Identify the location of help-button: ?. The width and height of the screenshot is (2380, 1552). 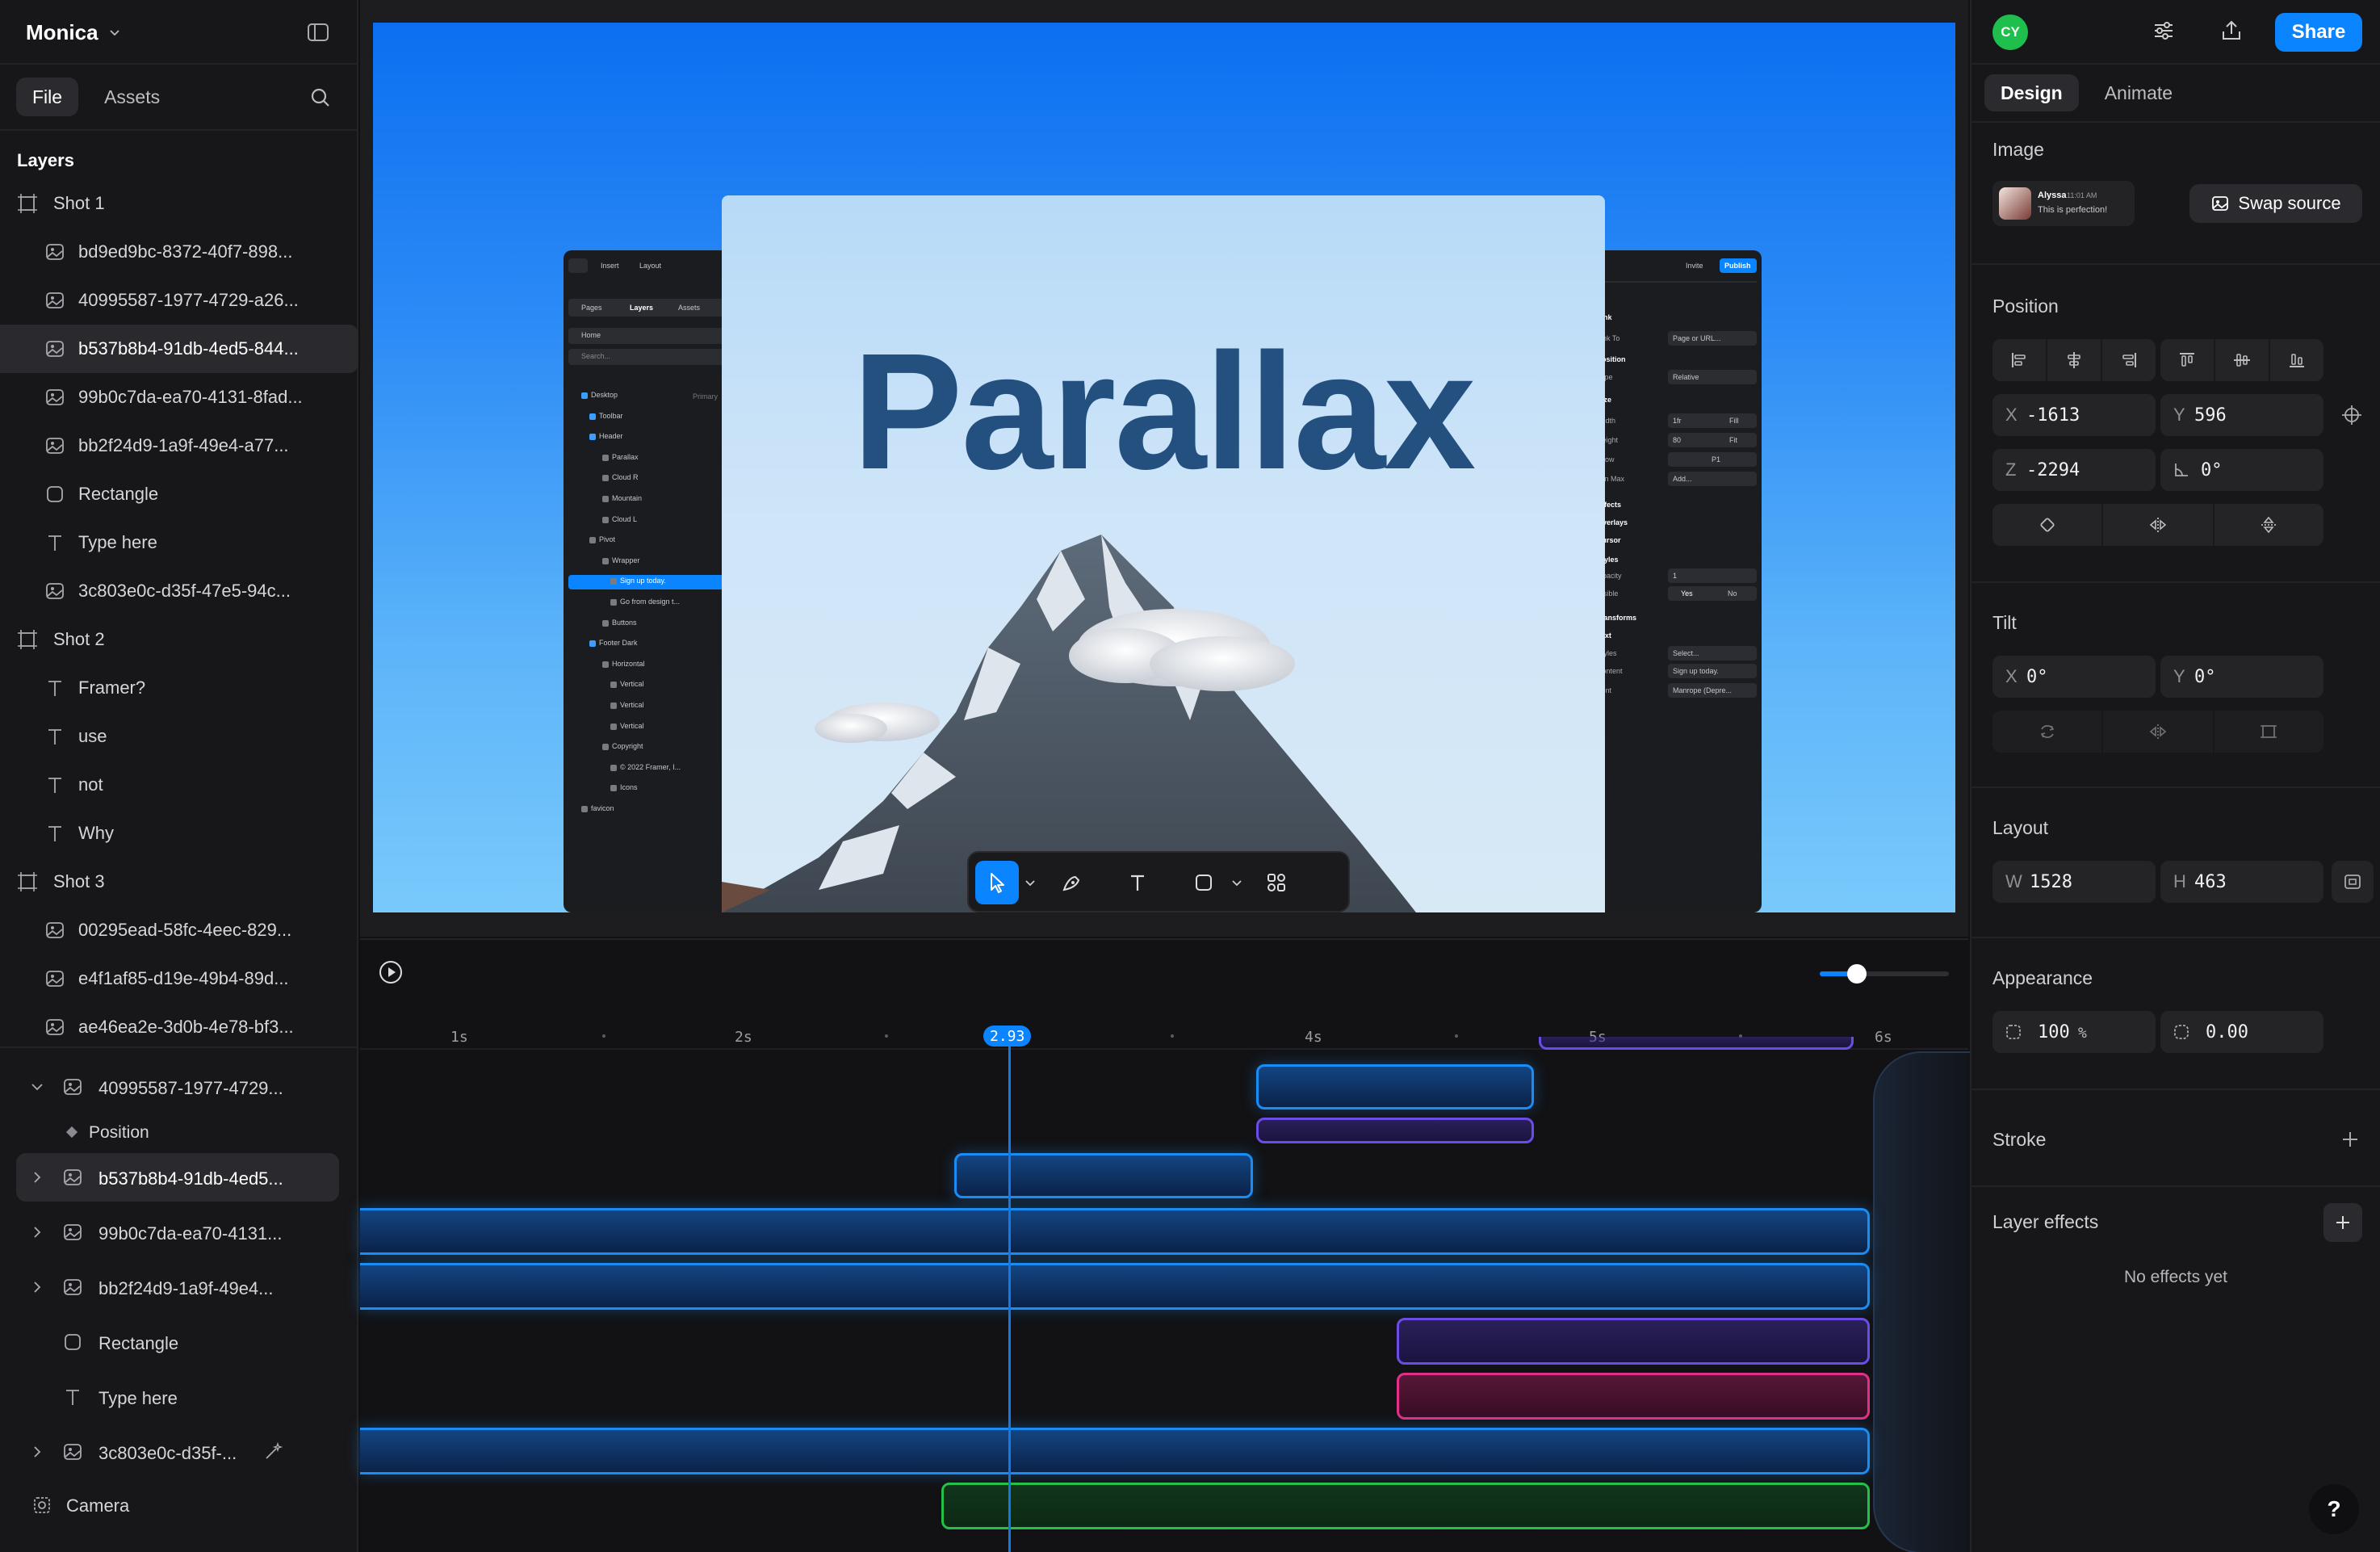
(2334, 1509).